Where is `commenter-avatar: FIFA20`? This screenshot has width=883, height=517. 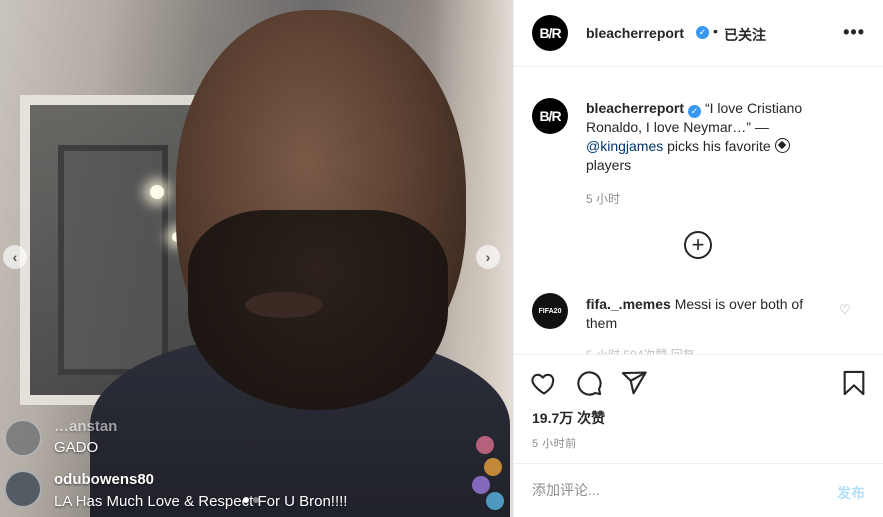 commenter-avatar: FIFA20 is located at coordinates (550, 311).